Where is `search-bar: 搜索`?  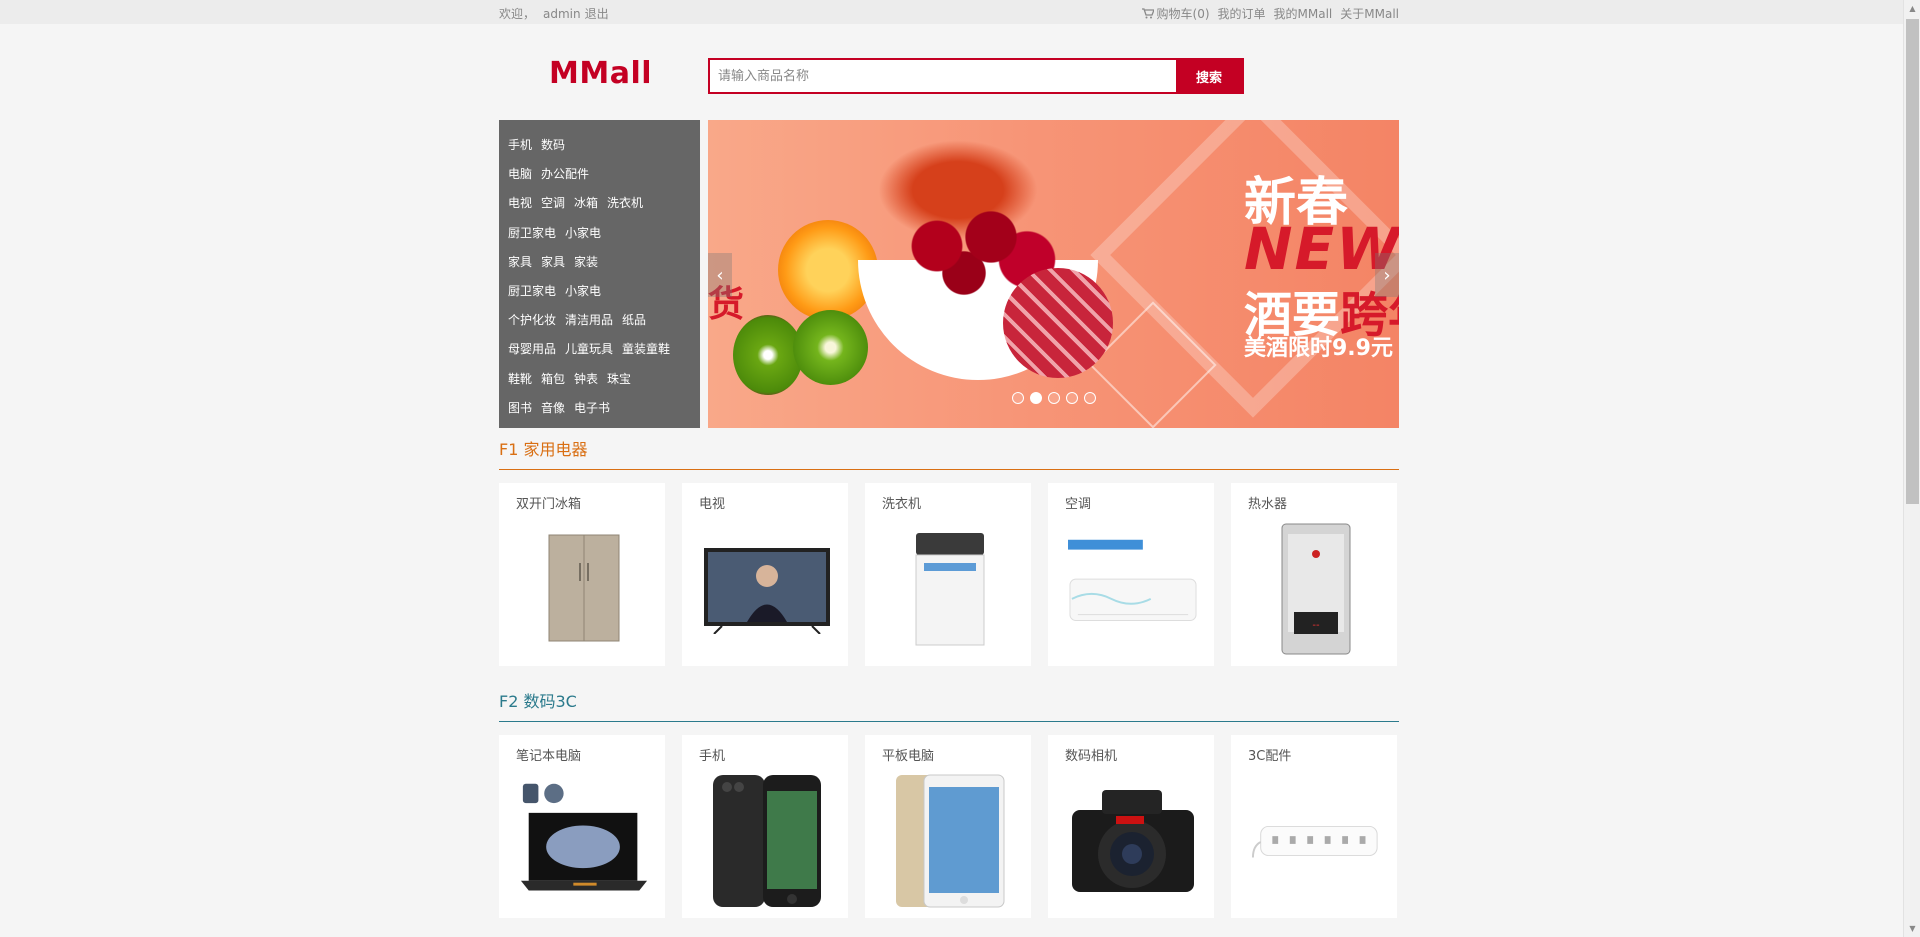 search-bar: 搜索 is located at coordinates (976, 76).